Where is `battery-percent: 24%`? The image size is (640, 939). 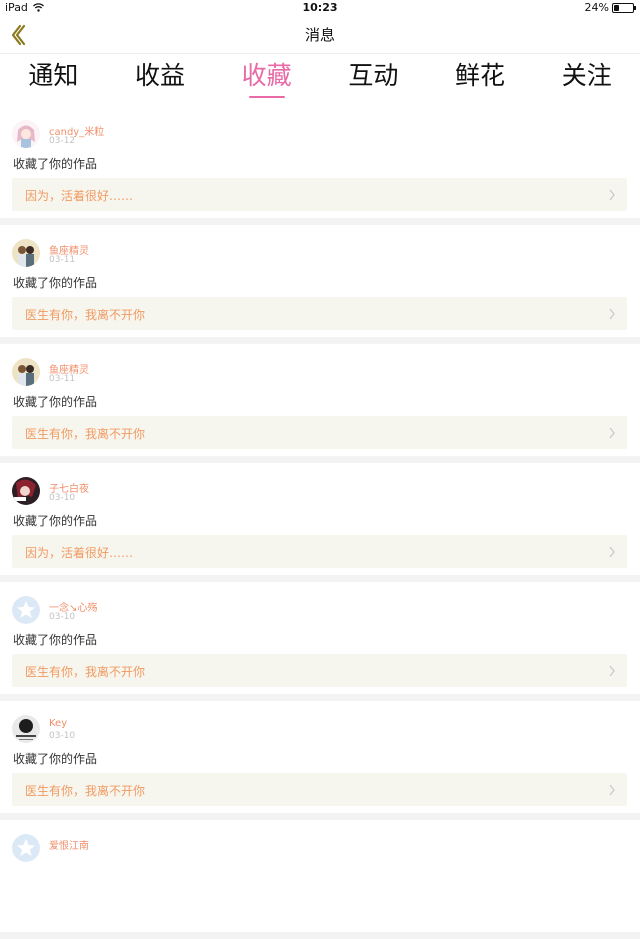
battery-percent: 24% is located at coordinates (596, 7).